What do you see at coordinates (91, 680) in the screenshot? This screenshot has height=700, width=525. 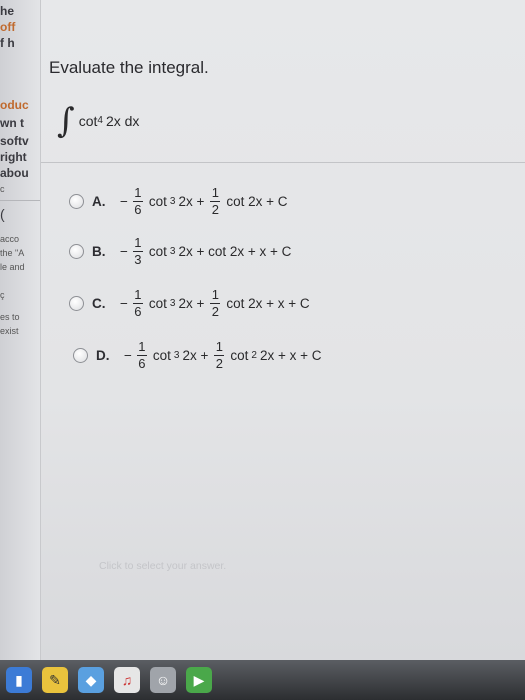 I see `message-icon: ◆` at bounding box center [91, 680].